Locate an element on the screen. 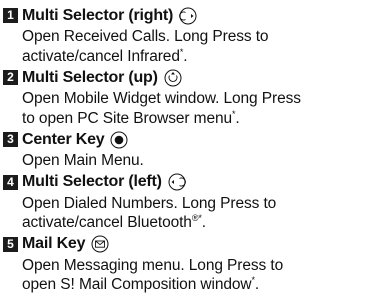 Image resolution: width=373 pixels, height=308 pixels. multi-selector-right-icon is located at coordinates (188, 15).